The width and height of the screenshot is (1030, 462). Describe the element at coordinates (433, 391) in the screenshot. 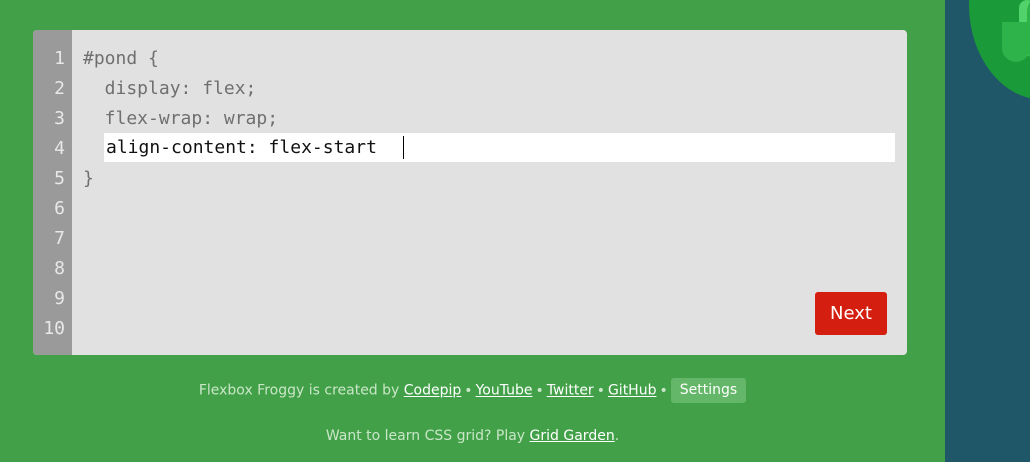

I see `codepip-link: Codepip` at that location.